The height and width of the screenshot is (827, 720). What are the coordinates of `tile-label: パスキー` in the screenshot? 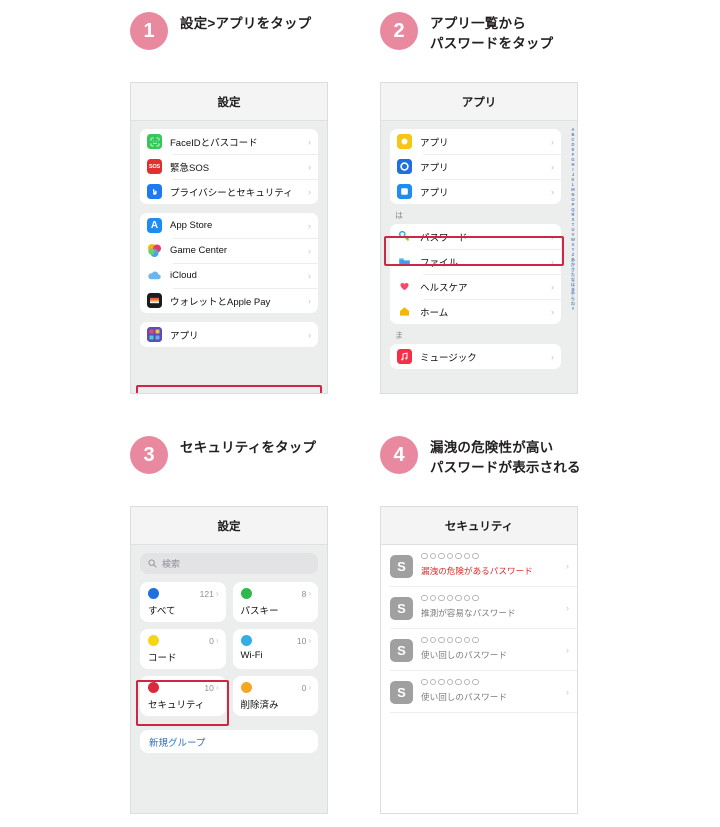 It's located at (259, 611).